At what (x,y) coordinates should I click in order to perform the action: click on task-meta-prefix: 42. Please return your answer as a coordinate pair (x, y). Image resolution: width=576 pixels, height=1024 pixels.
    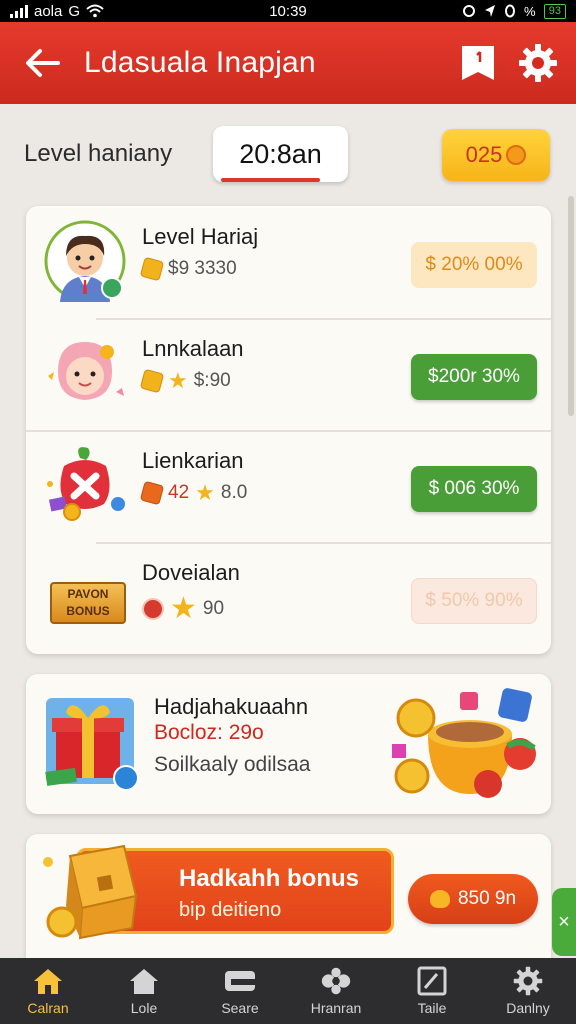
    Looking at the image, I should click on (179, 492).